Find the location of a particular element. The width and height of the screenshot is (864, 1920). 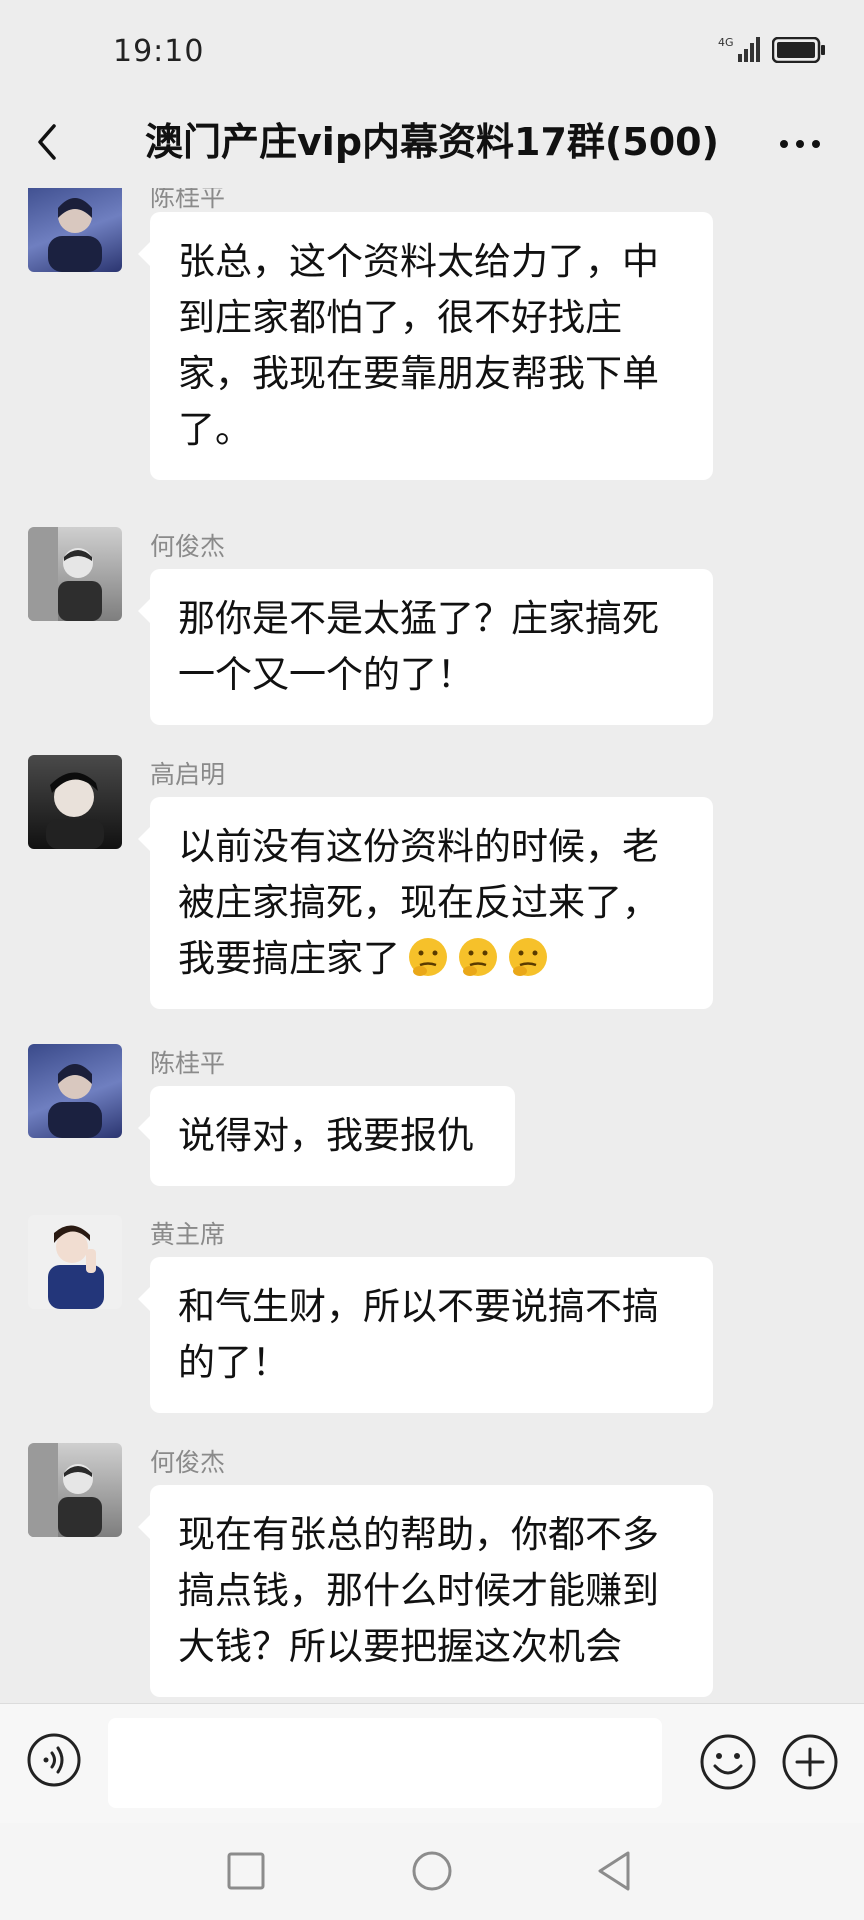

status-time: 19:10 is located at coordinates (159, 51).